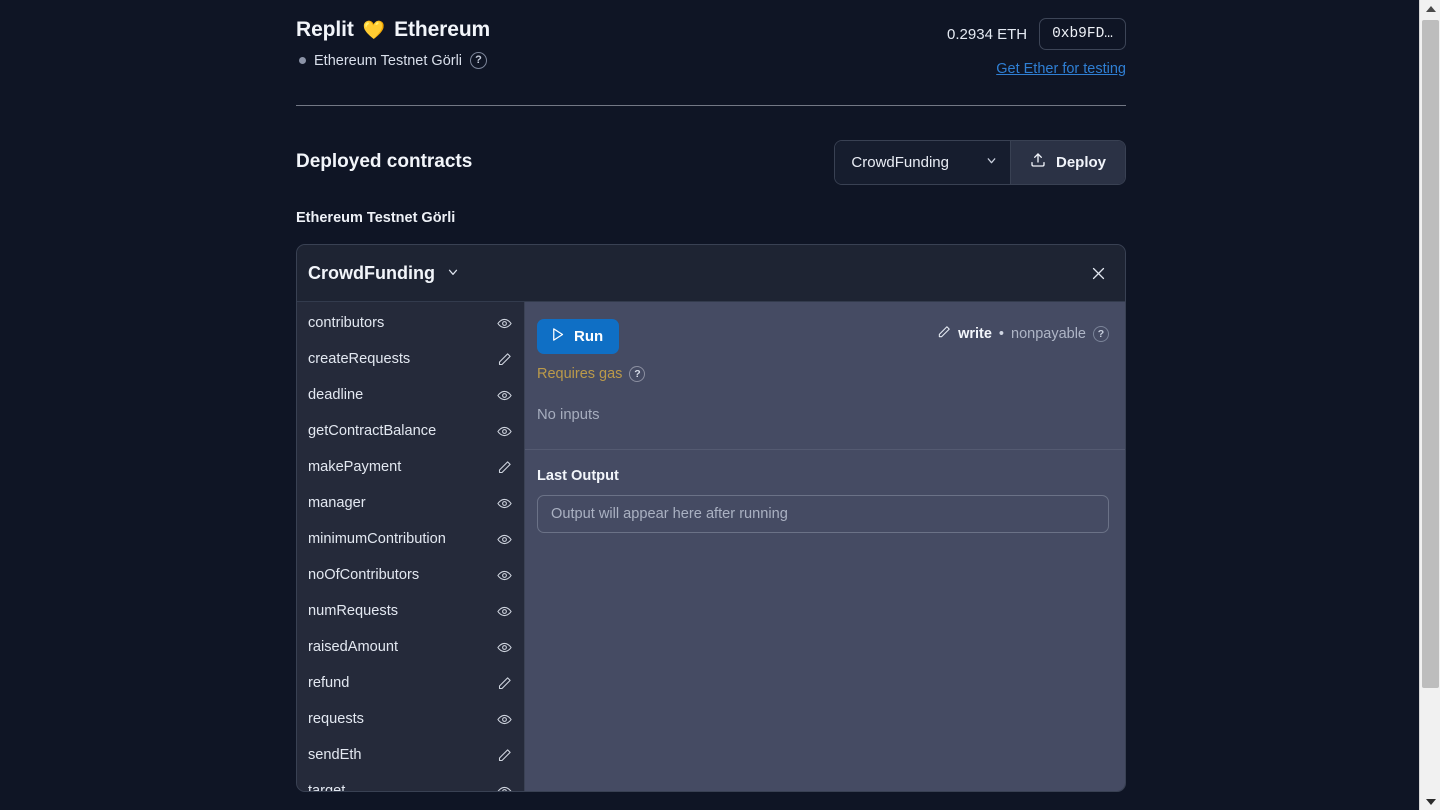 This screenshot has width=1440, height=810. What do you see at coordinates (1430, 801) in the screenshot?
I see `scroll-down-arrow` at bounding box center [1430, 801].